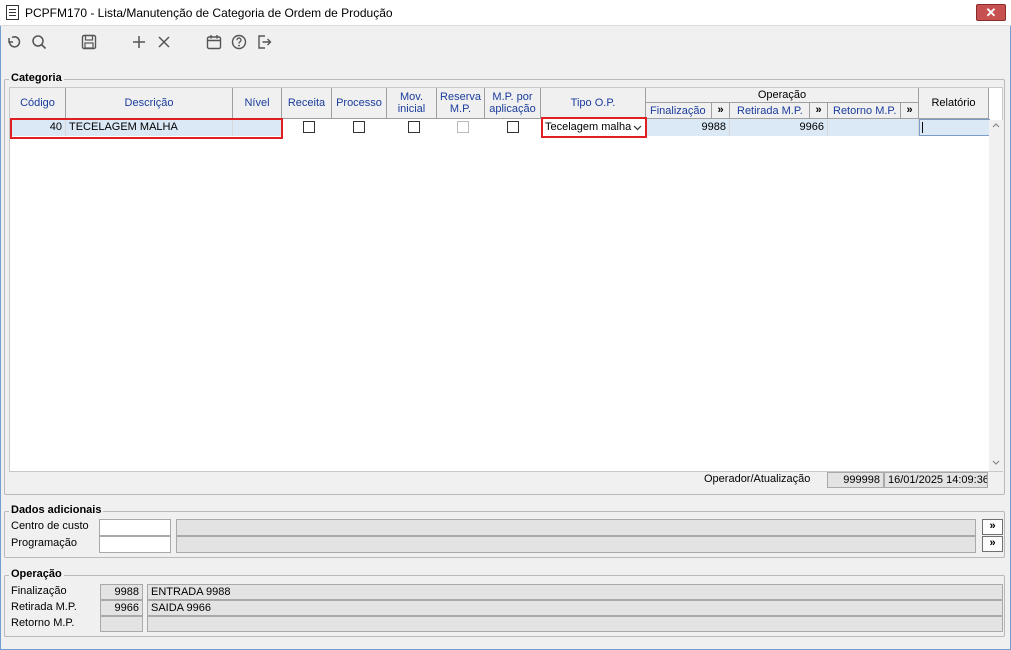  What do you see at coordinates (593, 103) in the screenshot?
I see `col-header-tipo-op: Tipo O.P.` at bounding box center [593, 103].